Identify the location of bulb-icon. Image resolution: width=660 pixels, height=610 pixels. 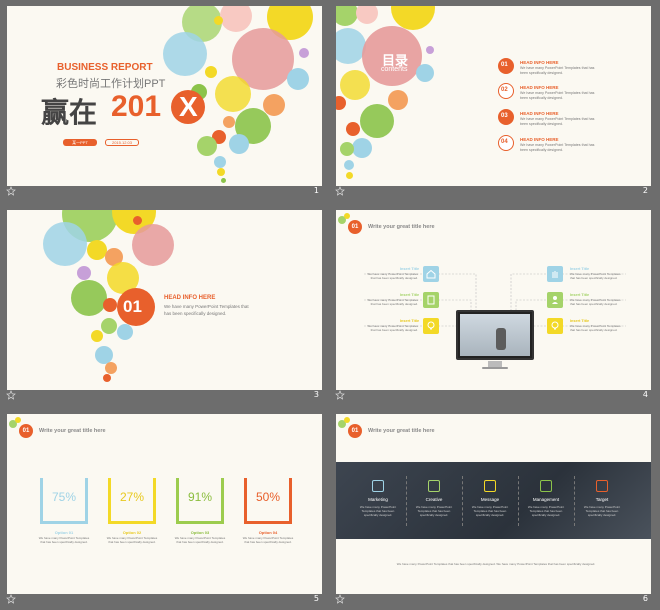
(555, 326).